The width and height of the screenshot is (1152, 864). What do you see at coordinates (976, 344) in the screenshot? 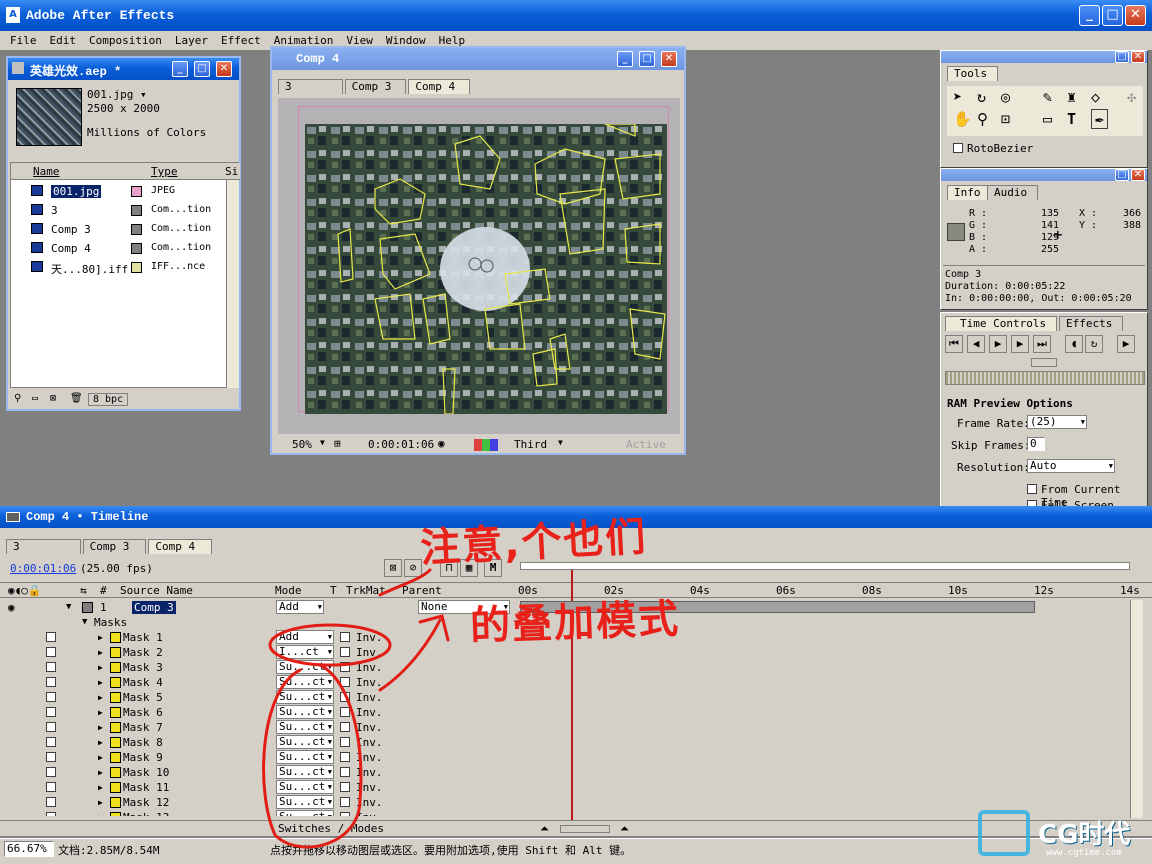
I see `prev-frame-icon: ◀` at bounding box center [976, 344].